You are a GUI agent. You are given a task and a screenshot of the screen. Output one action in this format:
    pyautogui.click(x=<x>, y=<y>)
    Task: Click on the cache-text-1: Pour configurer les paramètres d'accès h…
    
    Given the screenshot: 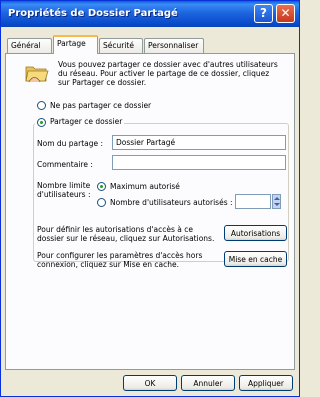 What is the action you would take?
    pyautogui.click(x=120, y=255)
    